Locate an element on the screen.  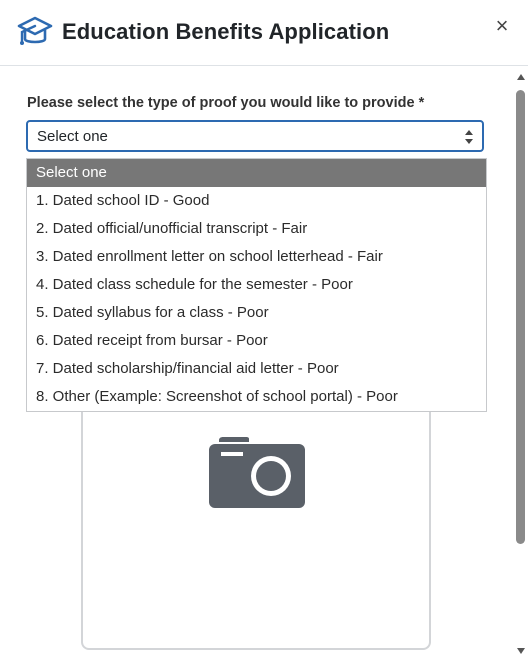
scroll-down-arrow-icon is located at coordinates (521, 651).